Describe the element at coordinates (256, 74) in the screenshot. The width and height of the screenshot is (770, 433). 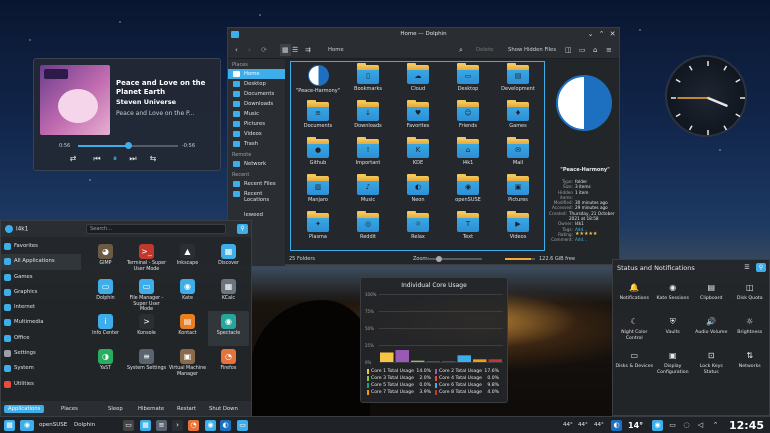
I see `places-item: Home` at that location.